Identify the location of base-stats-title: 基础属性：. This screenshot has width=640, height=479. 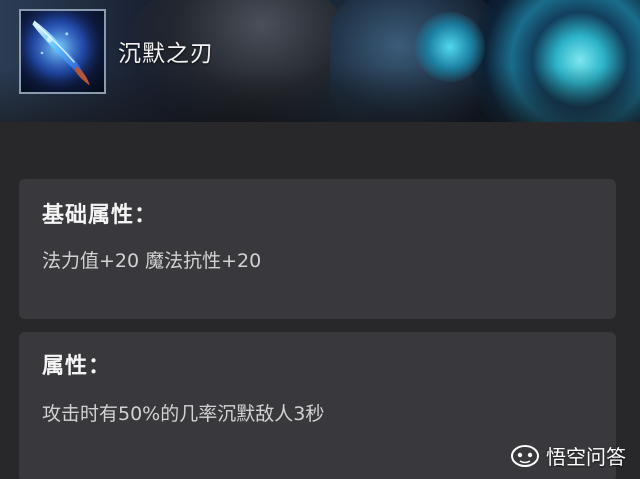
(100, 215).